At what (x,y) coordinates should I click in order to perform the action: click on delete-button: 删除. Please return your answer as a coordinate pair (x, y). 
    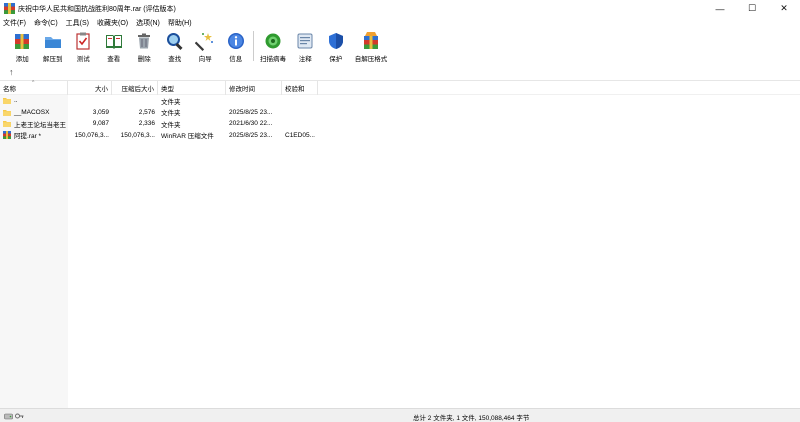
    Looking at the image, I should click on (144, 46).